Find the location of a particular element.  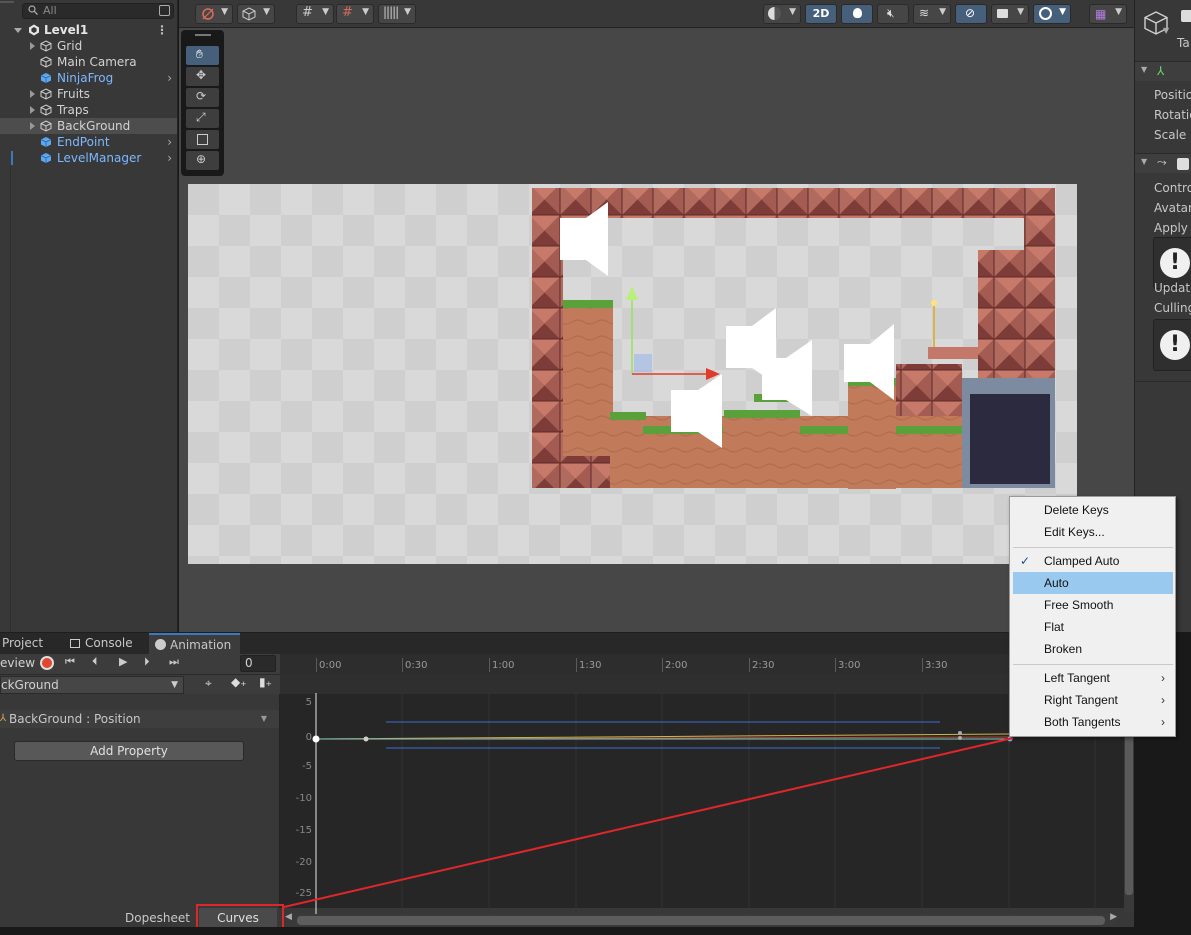

scene-root-row: Level1 ⋮ is located at coordinates (88, 30).